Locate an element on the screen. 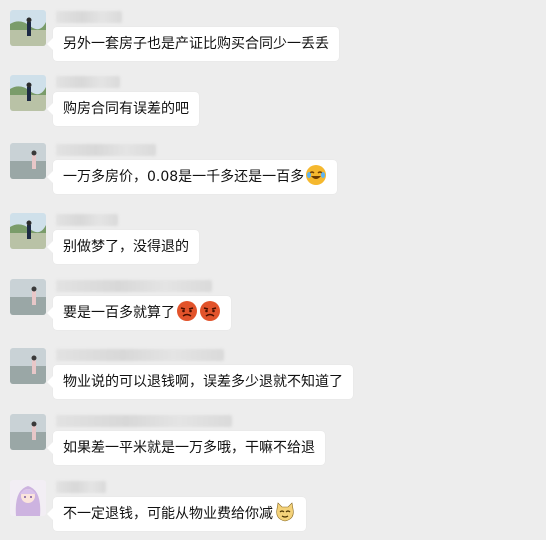 The width and height of the screenshot is (546, 540). message-bubble: 一万多房价，0.08是一千多还是一百多 is located at coordinates (192, 177).